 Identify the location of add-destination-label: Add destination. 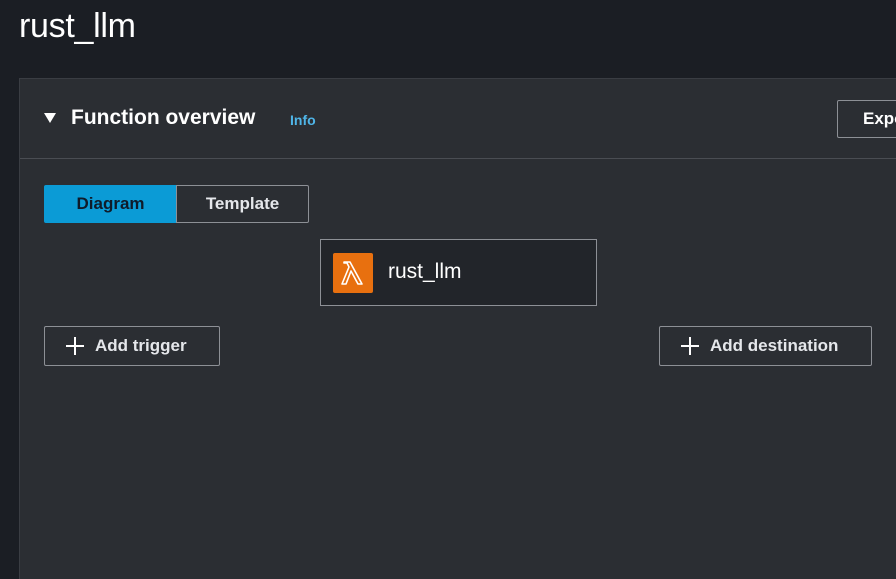
(774, 345).